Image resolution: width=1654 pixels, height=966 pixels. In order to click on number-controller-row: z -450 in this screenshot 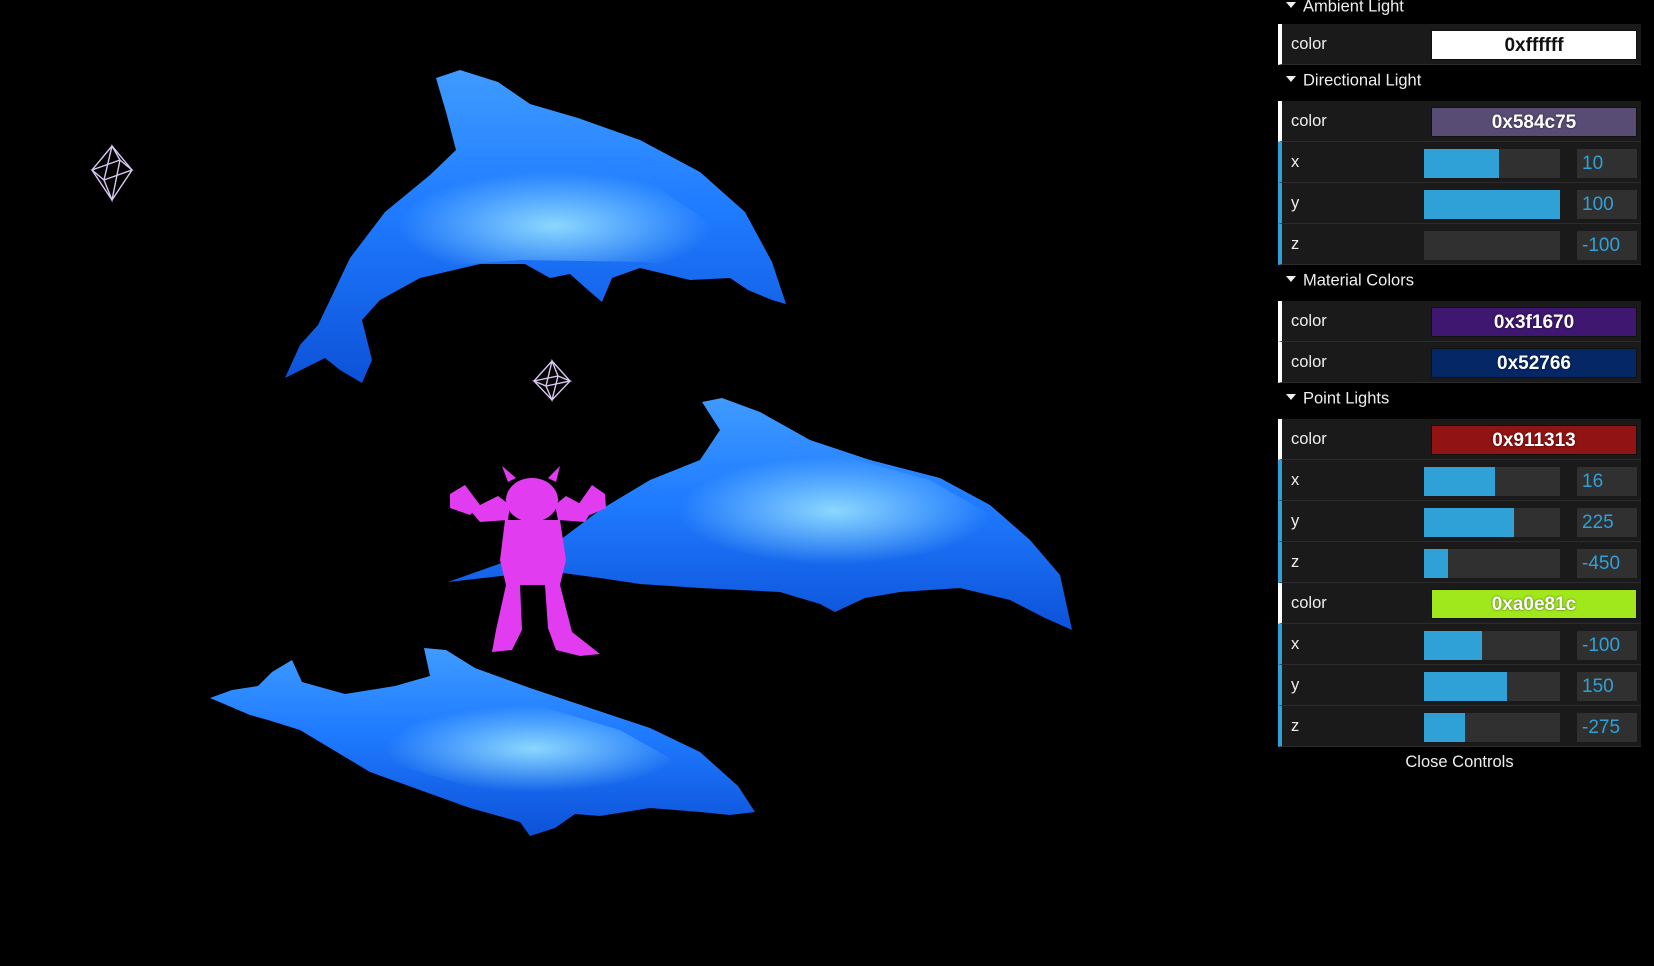, I will do `click(1459, 562)`.